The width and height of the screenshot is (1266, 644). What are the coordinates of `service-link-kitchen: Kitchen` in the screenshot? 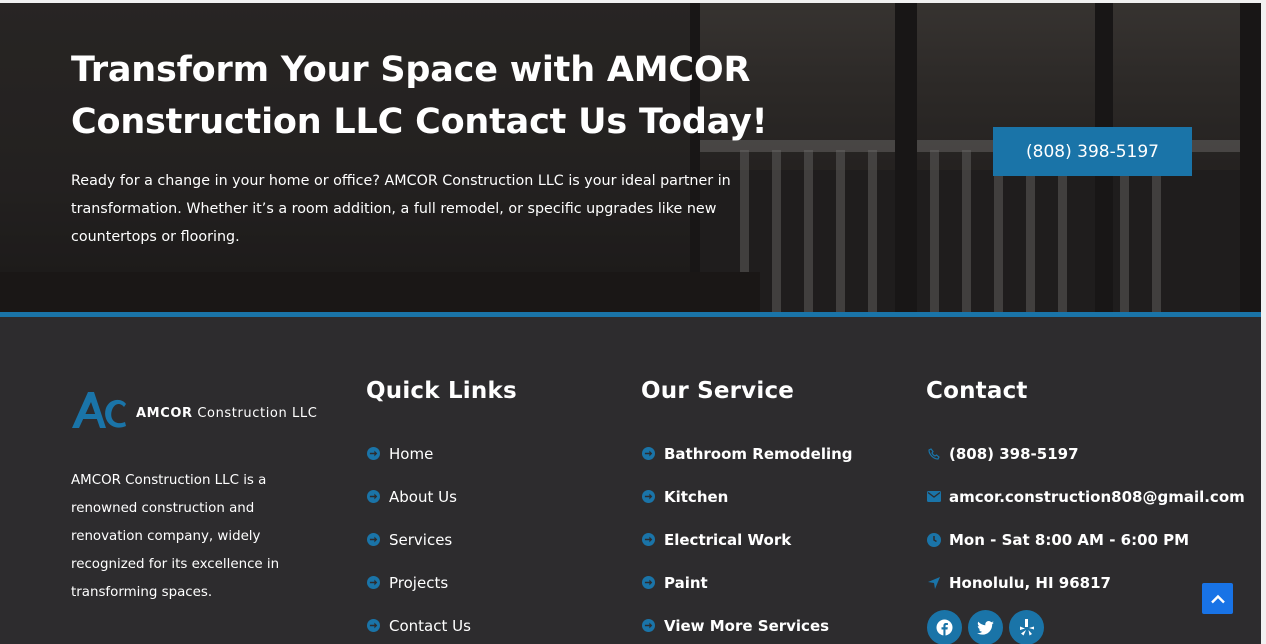 It's located at (747, 496).